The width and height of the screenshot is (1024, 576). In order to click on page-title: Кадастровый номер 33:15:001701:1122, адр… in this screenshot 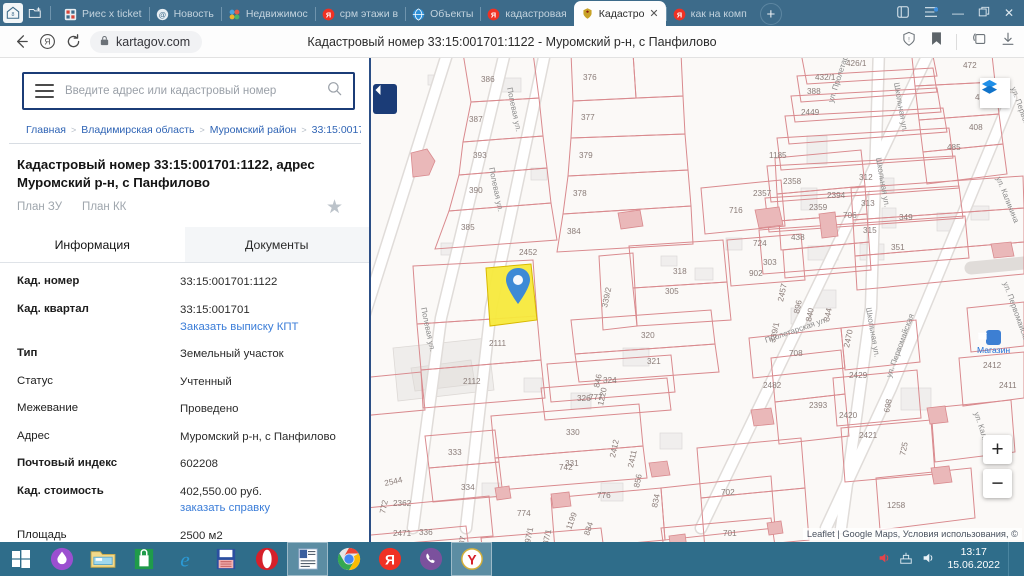, I will do `click(166, 174)`.